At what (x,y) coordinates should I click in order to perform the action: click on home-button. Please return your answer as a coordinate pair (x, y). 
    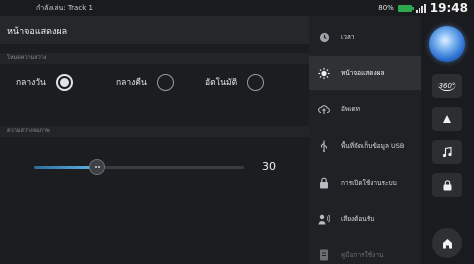
    Looking at the image, I should click on (447, 243).